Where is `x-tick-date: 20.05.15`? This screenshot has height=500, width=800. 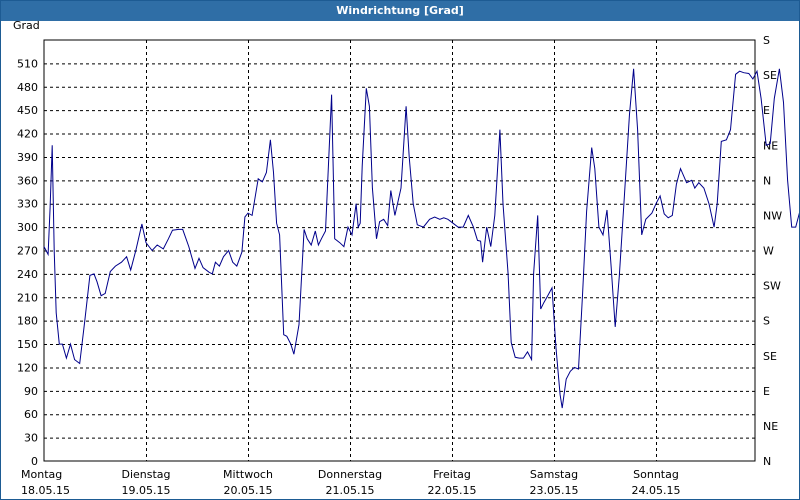 x-tick-date: 20.05.15 is located at coordinates (248, 490).